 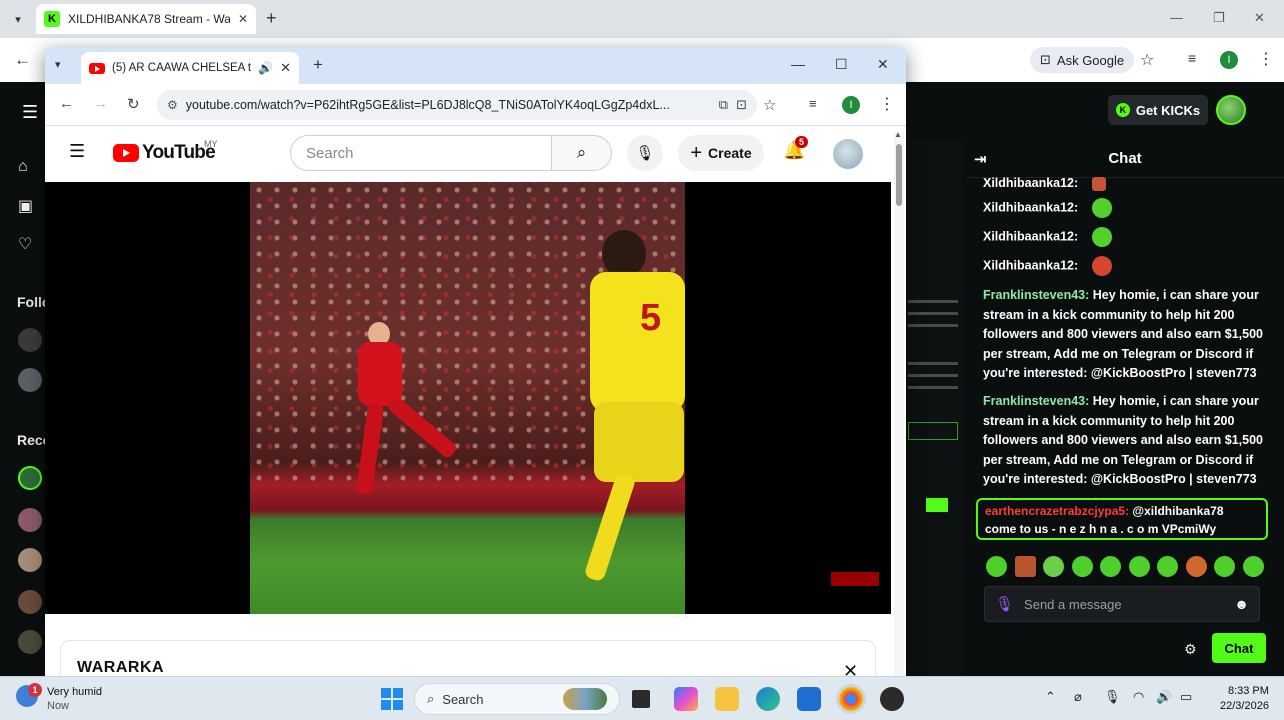 What do you see at coordinates (899, 175) in the screenshot?
I see `scrollbar-thumb` at bounding box center [899, 175].